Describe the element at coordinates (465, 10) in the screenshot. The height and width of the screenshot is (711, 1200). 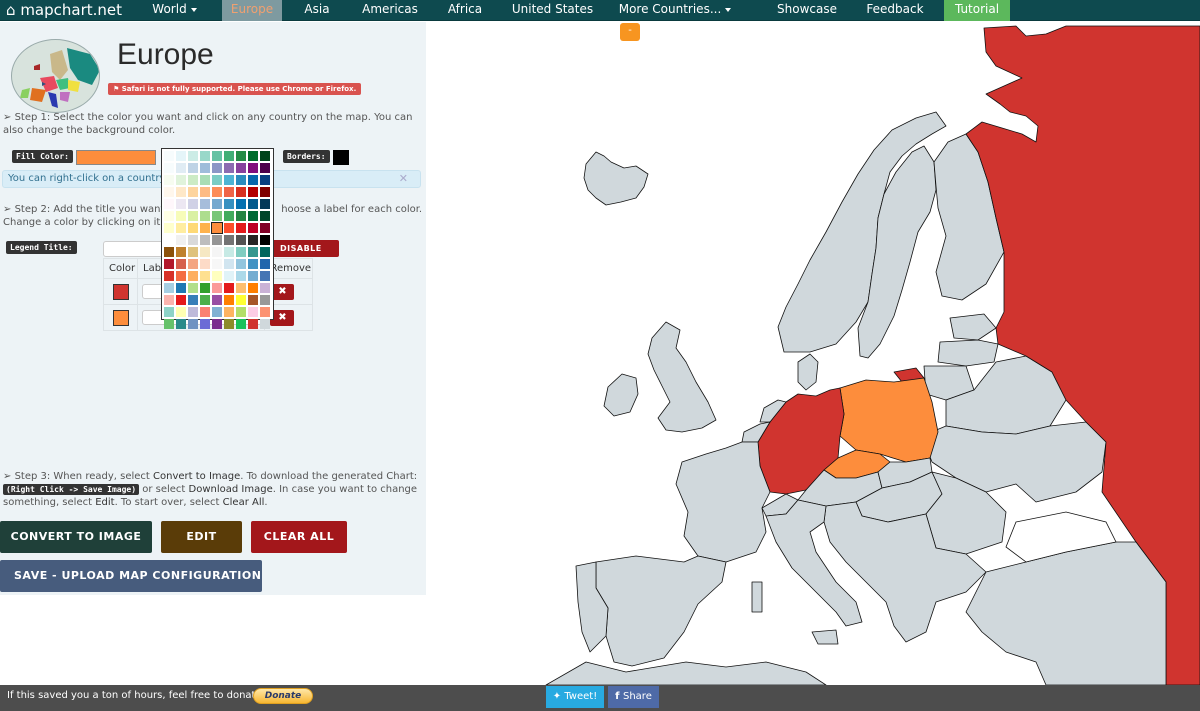
I see `nav-africa: Africa` at that location.